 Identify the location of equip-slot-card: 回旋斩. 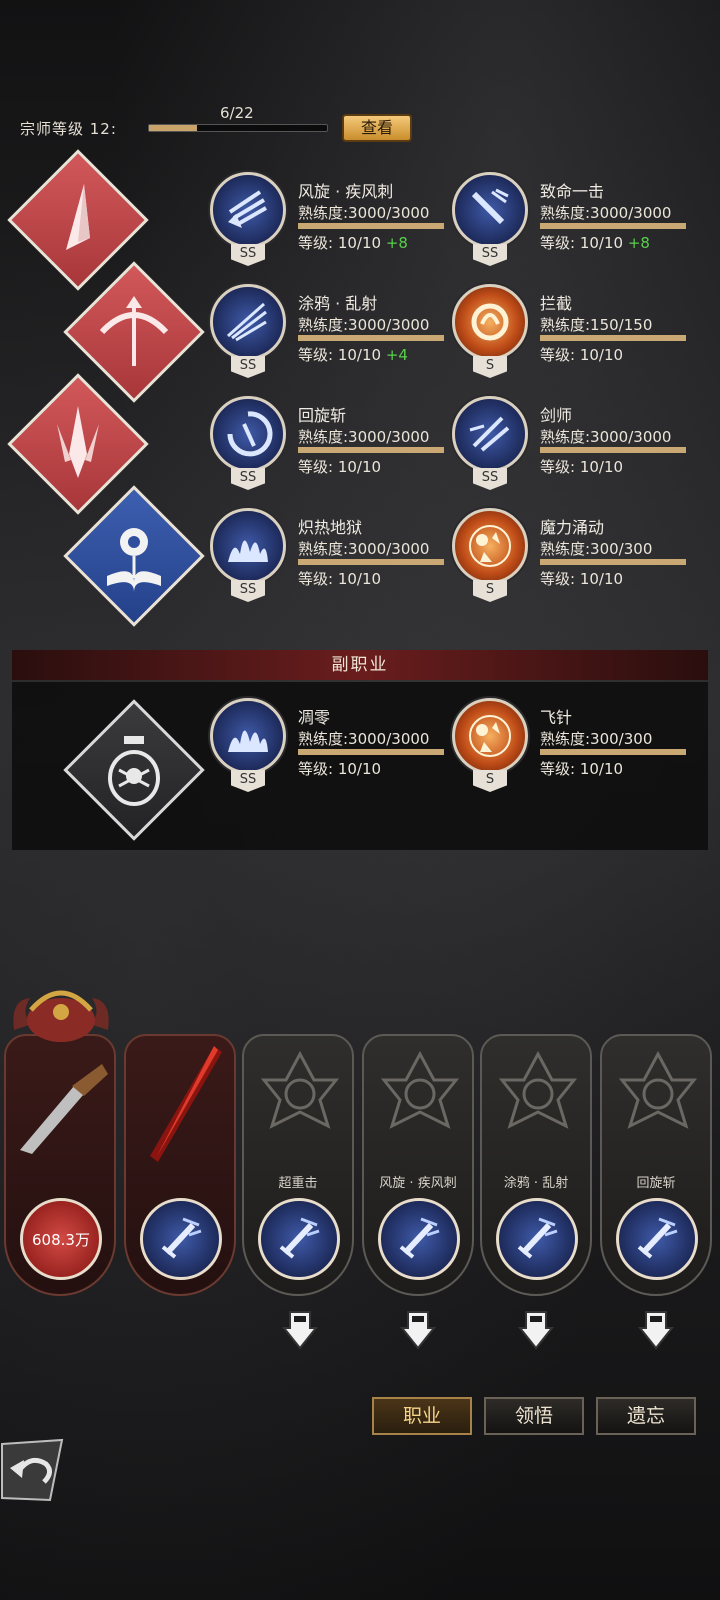
(656, 1165).